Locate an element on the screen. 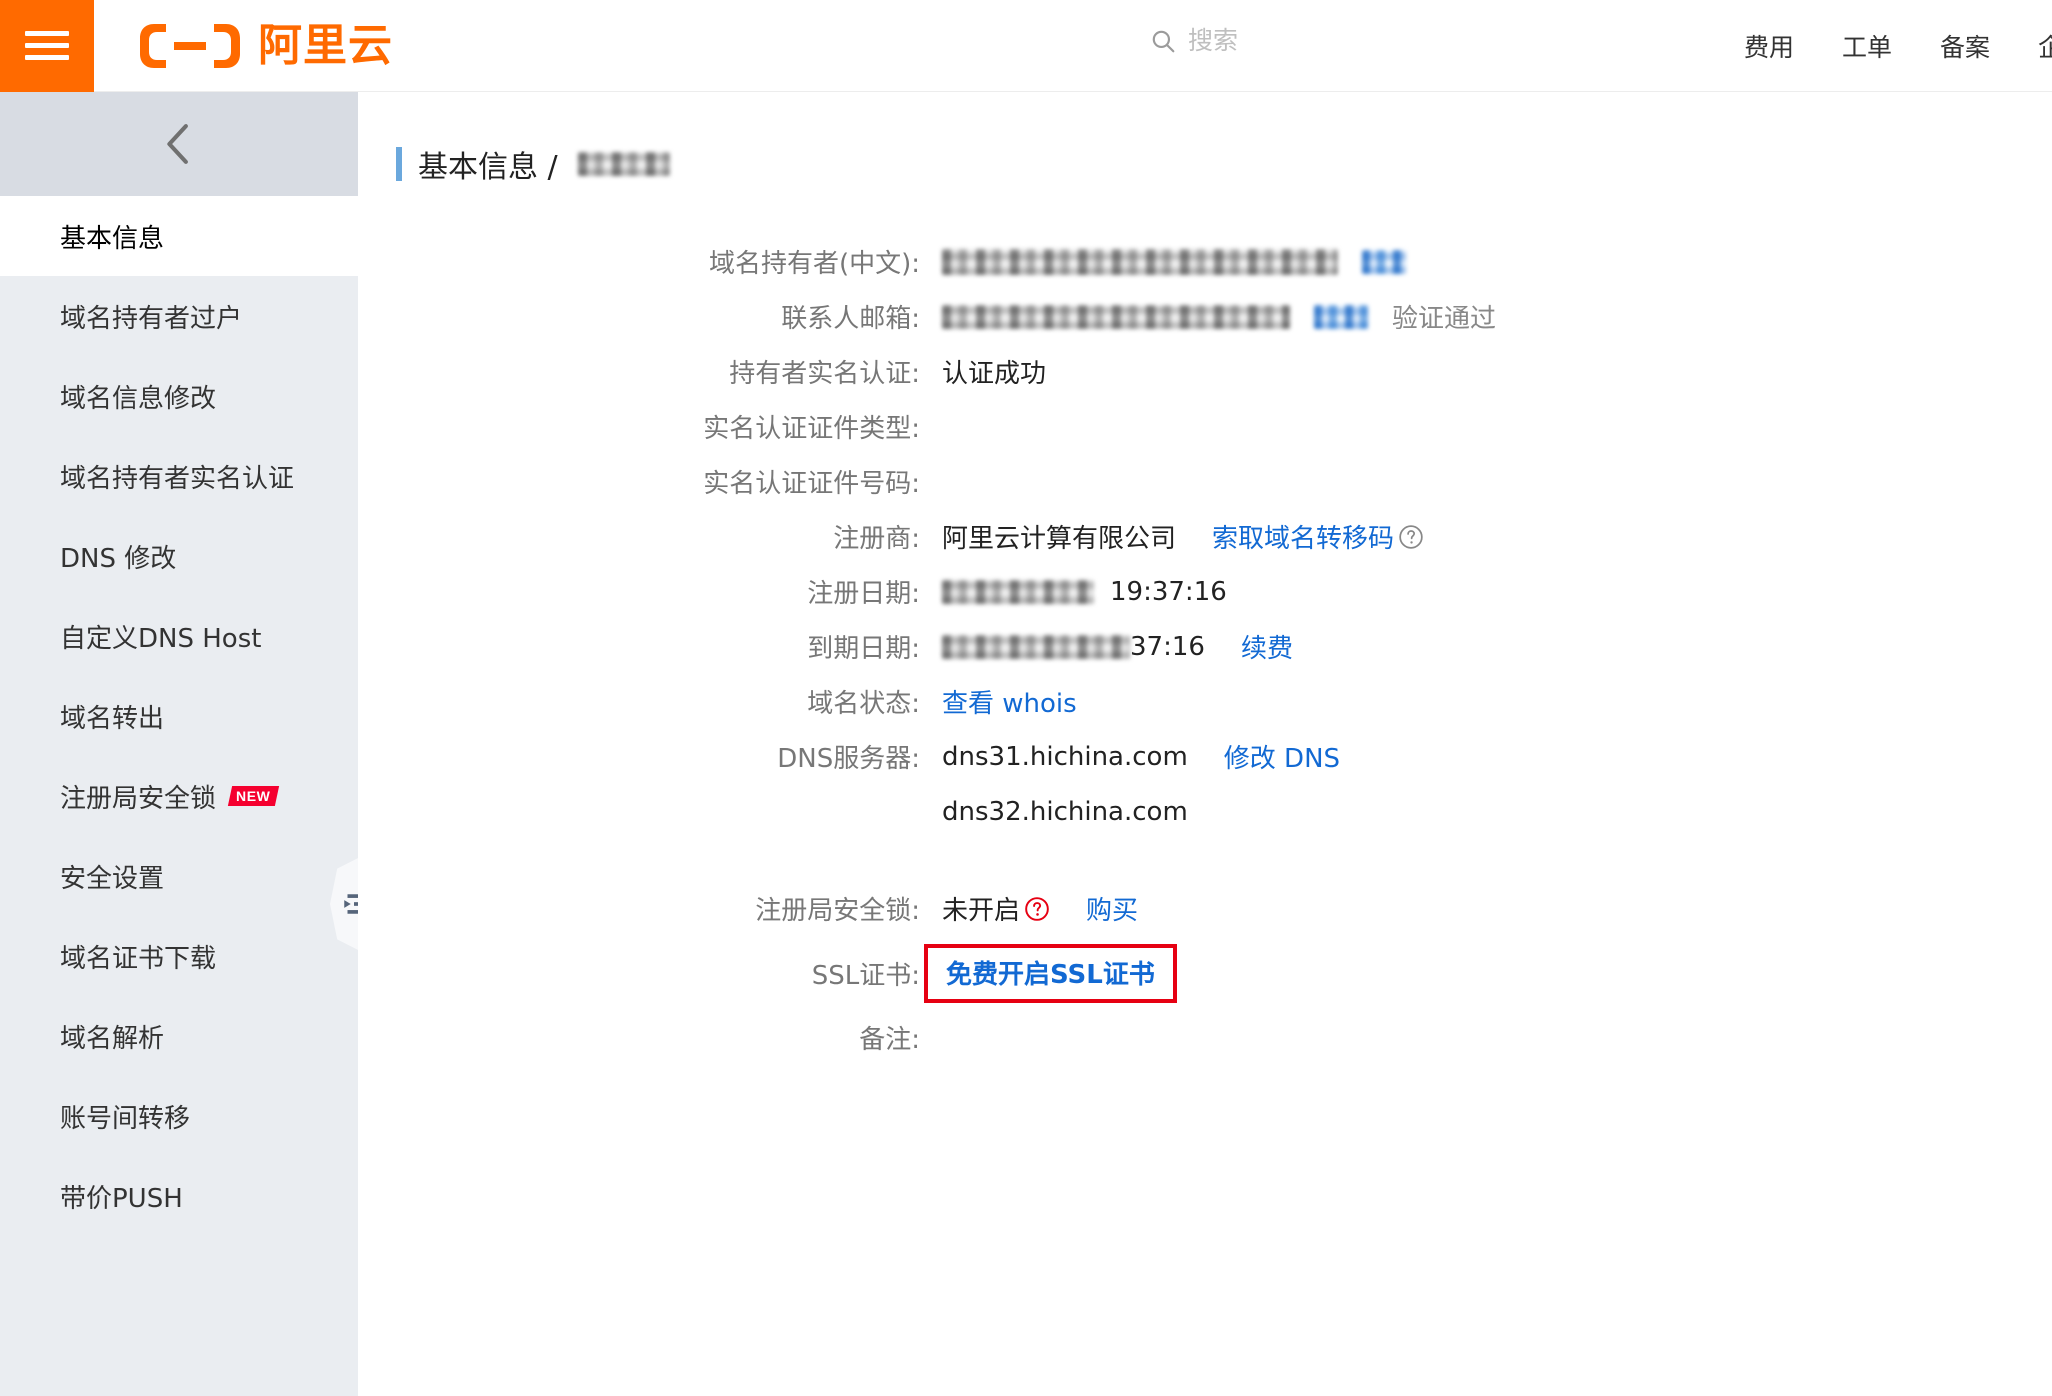  row-value is located at coordinates (1497, 261).